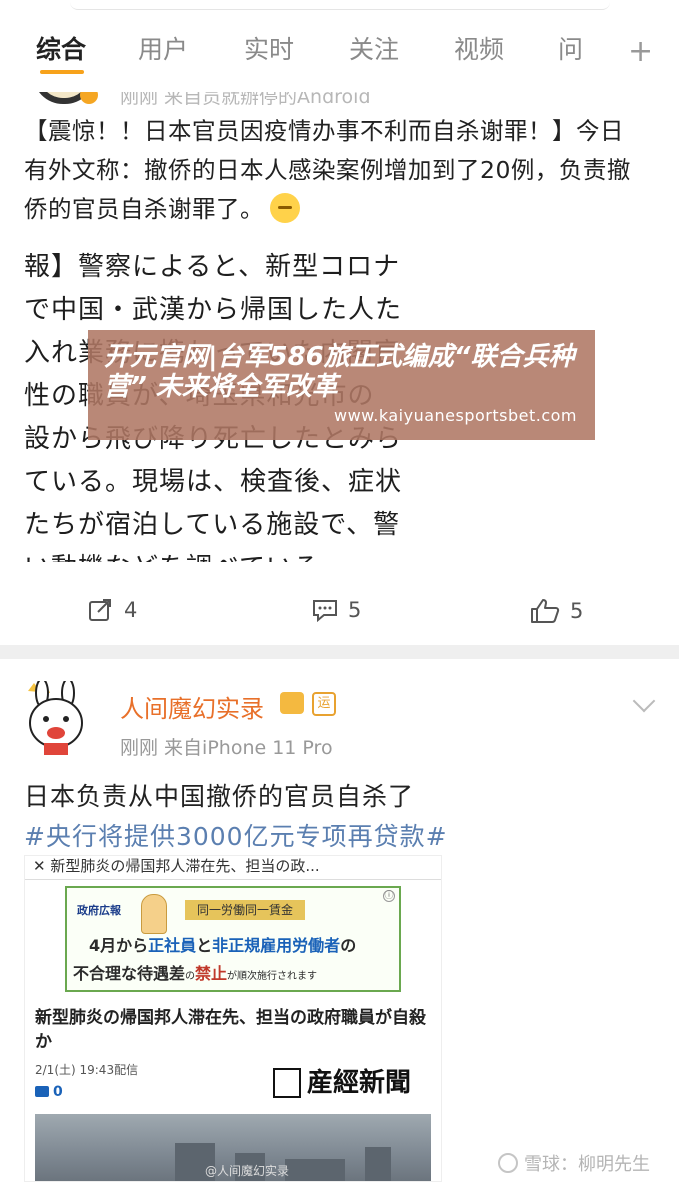 The image size is (679, 1182). I want to click on like-button: 5, so click(556, 611).